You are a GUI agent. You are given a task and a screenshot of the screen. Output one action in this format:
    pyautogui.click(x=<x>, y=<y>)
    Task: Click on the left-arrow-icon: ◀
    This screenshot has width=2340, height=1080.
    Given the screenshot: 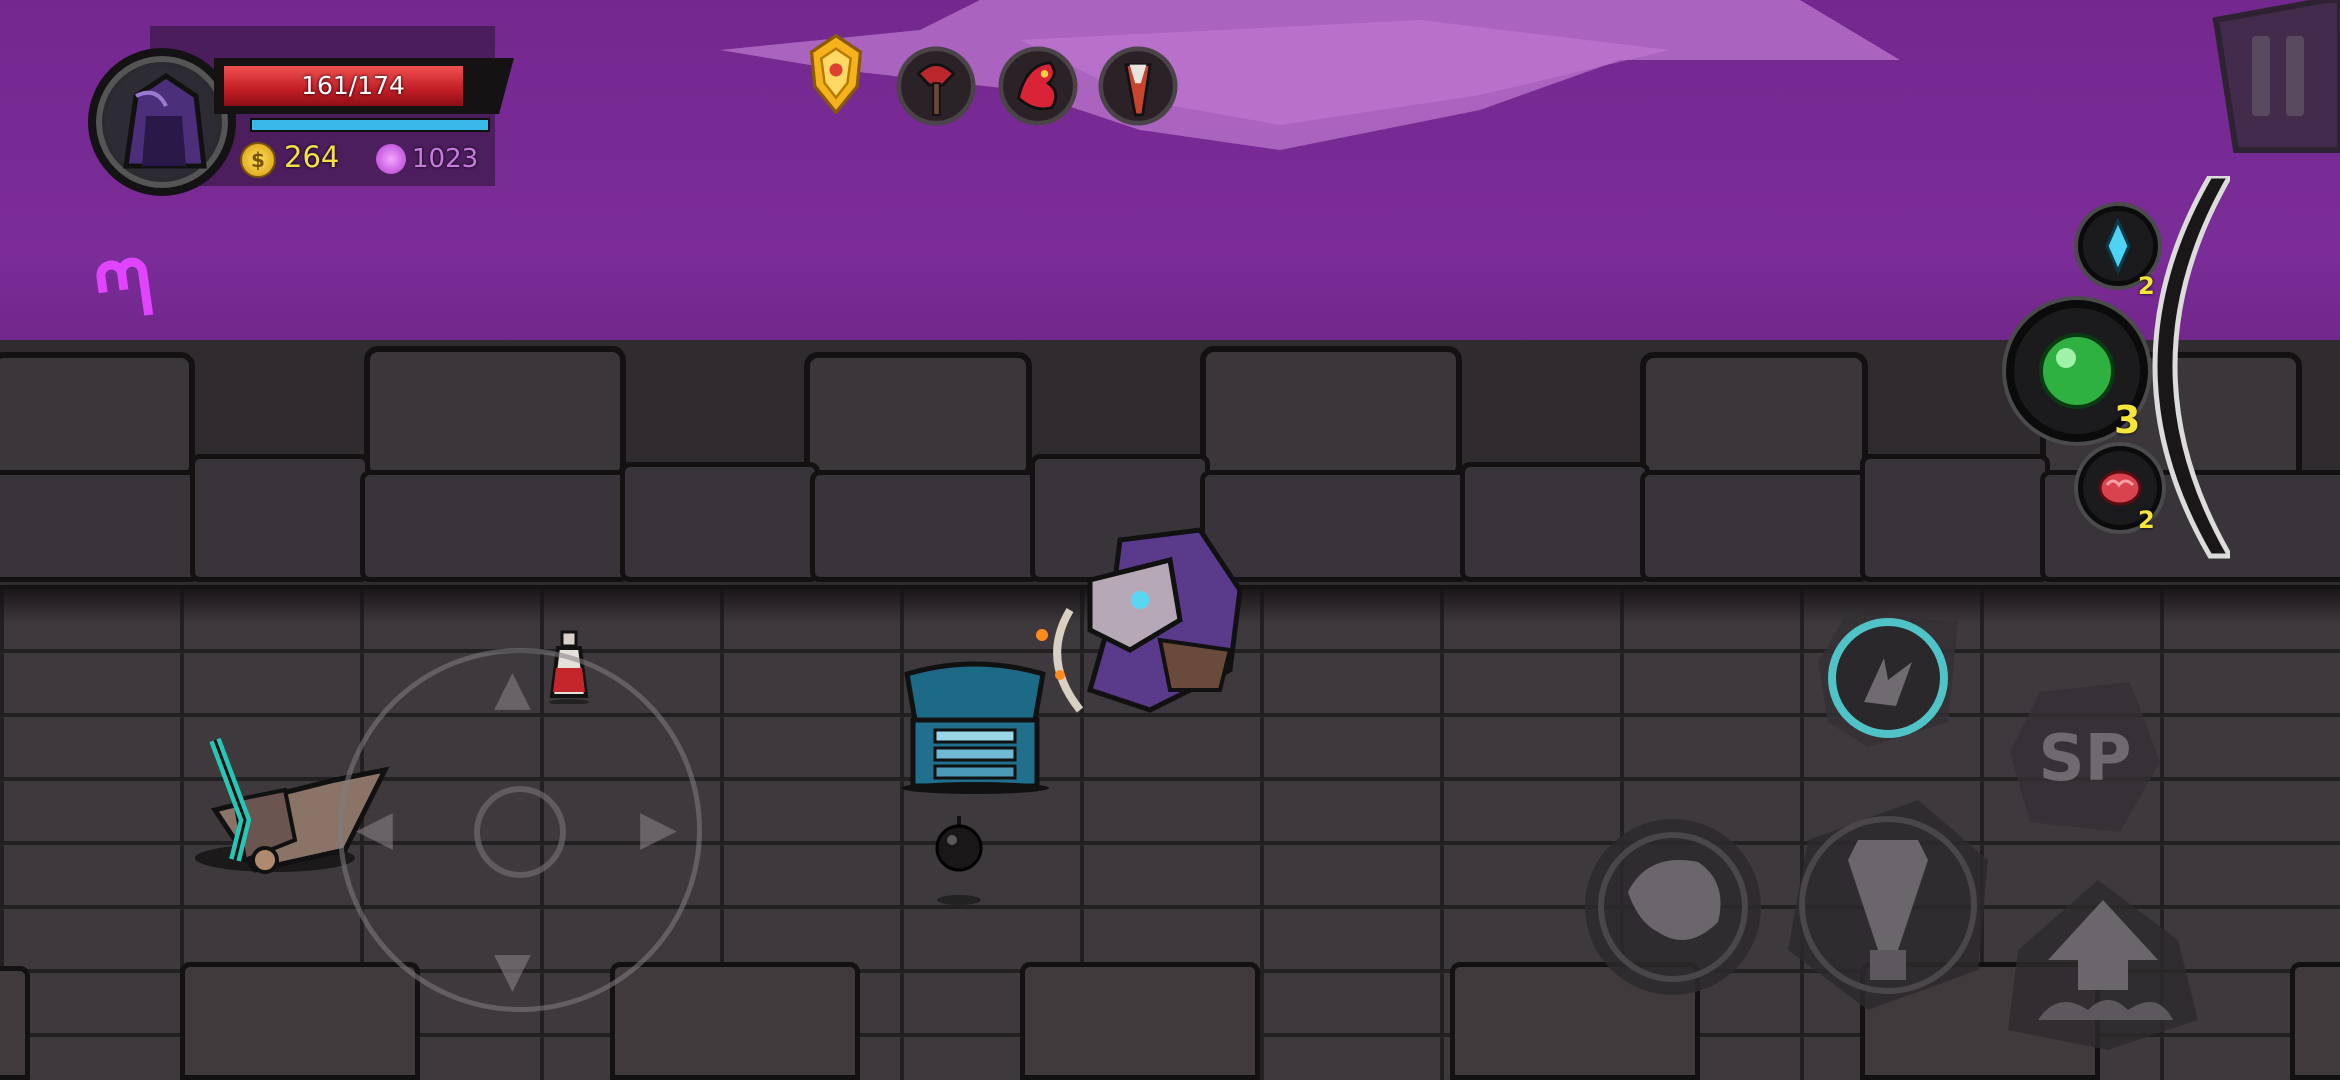 What is the action you would take?
    pyautogui.click(x=374, y=828)
    